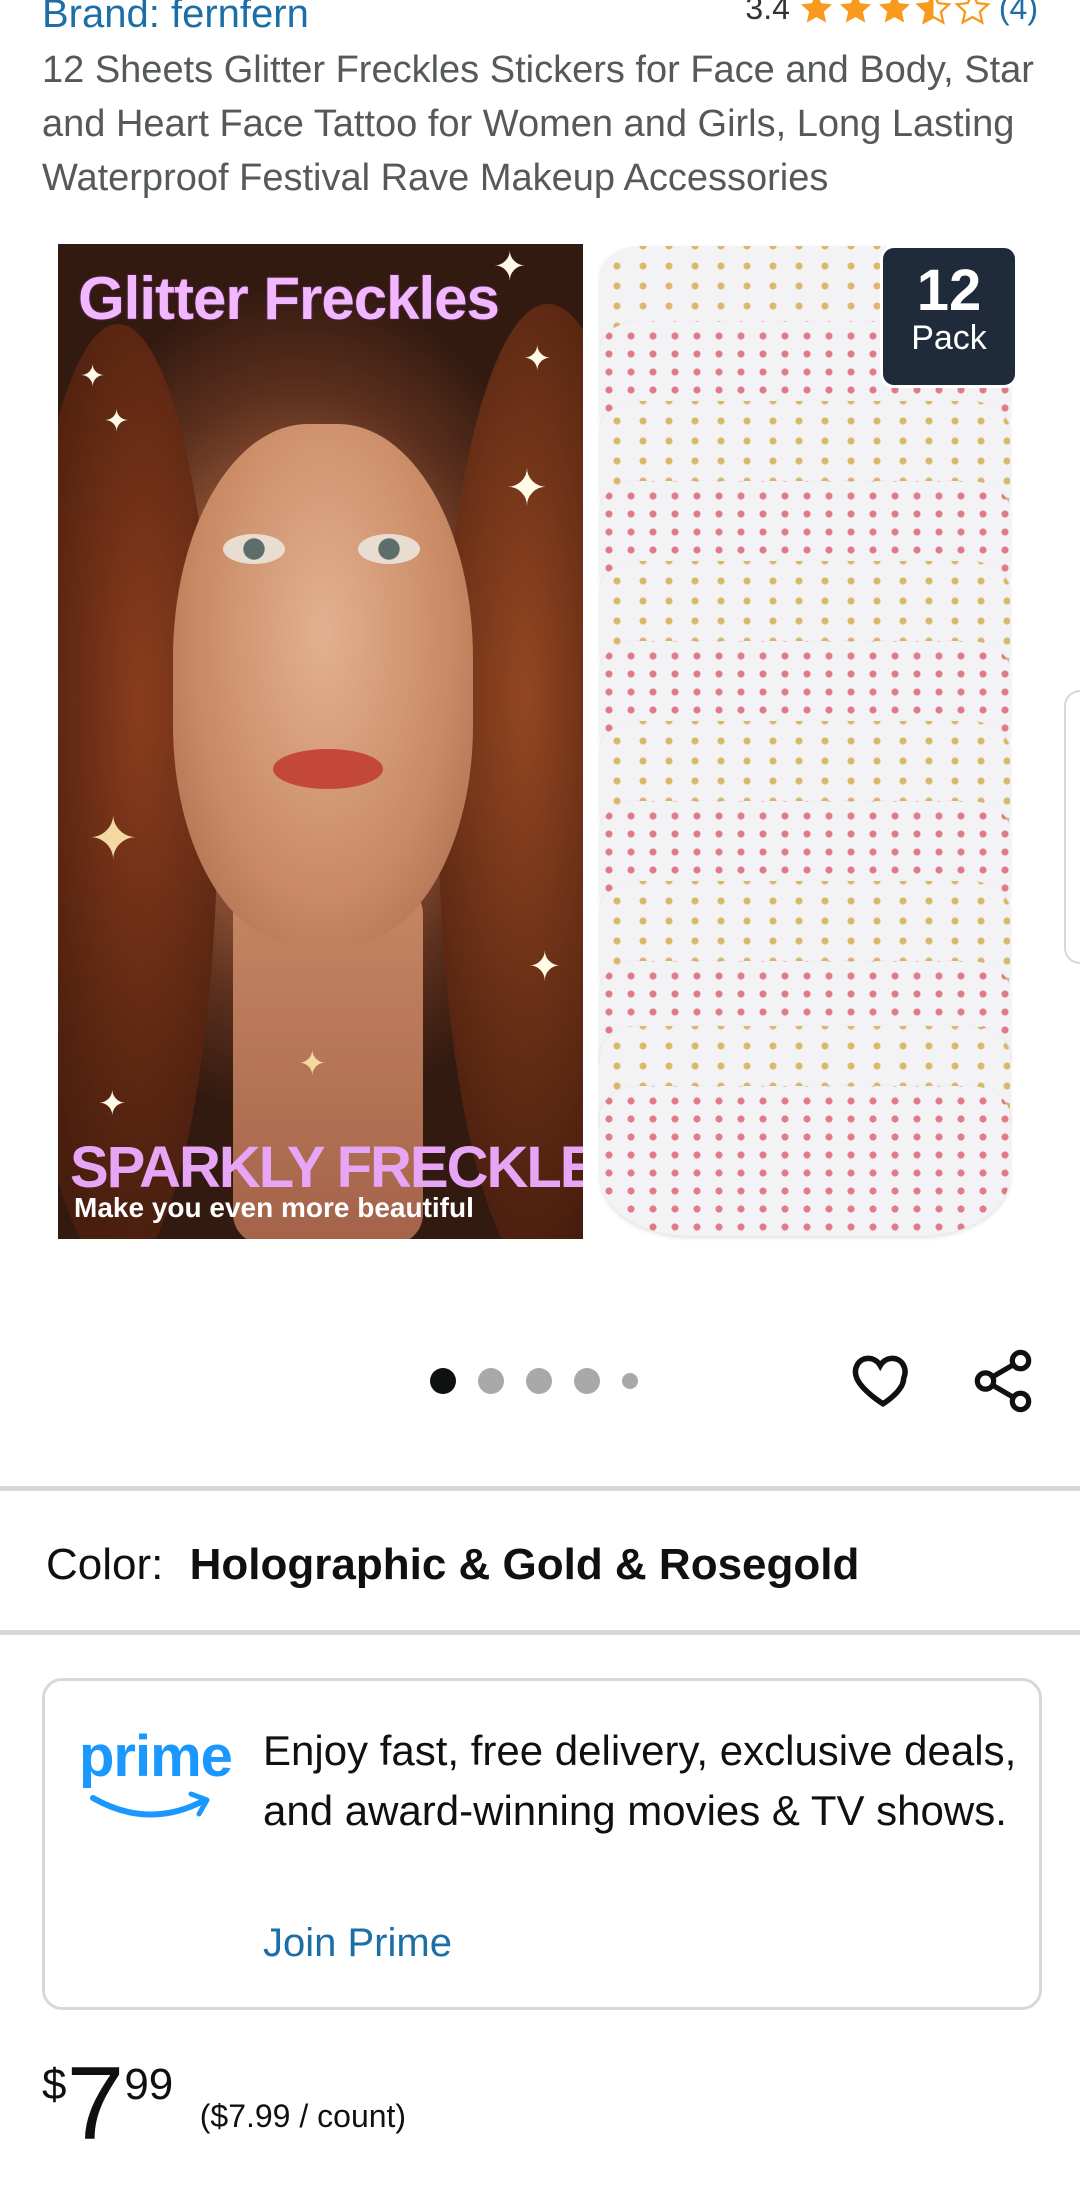  What do you see at coordinates (328, 769) in the screenshot?
I see `model-lips` at bounding box center [328, 769].